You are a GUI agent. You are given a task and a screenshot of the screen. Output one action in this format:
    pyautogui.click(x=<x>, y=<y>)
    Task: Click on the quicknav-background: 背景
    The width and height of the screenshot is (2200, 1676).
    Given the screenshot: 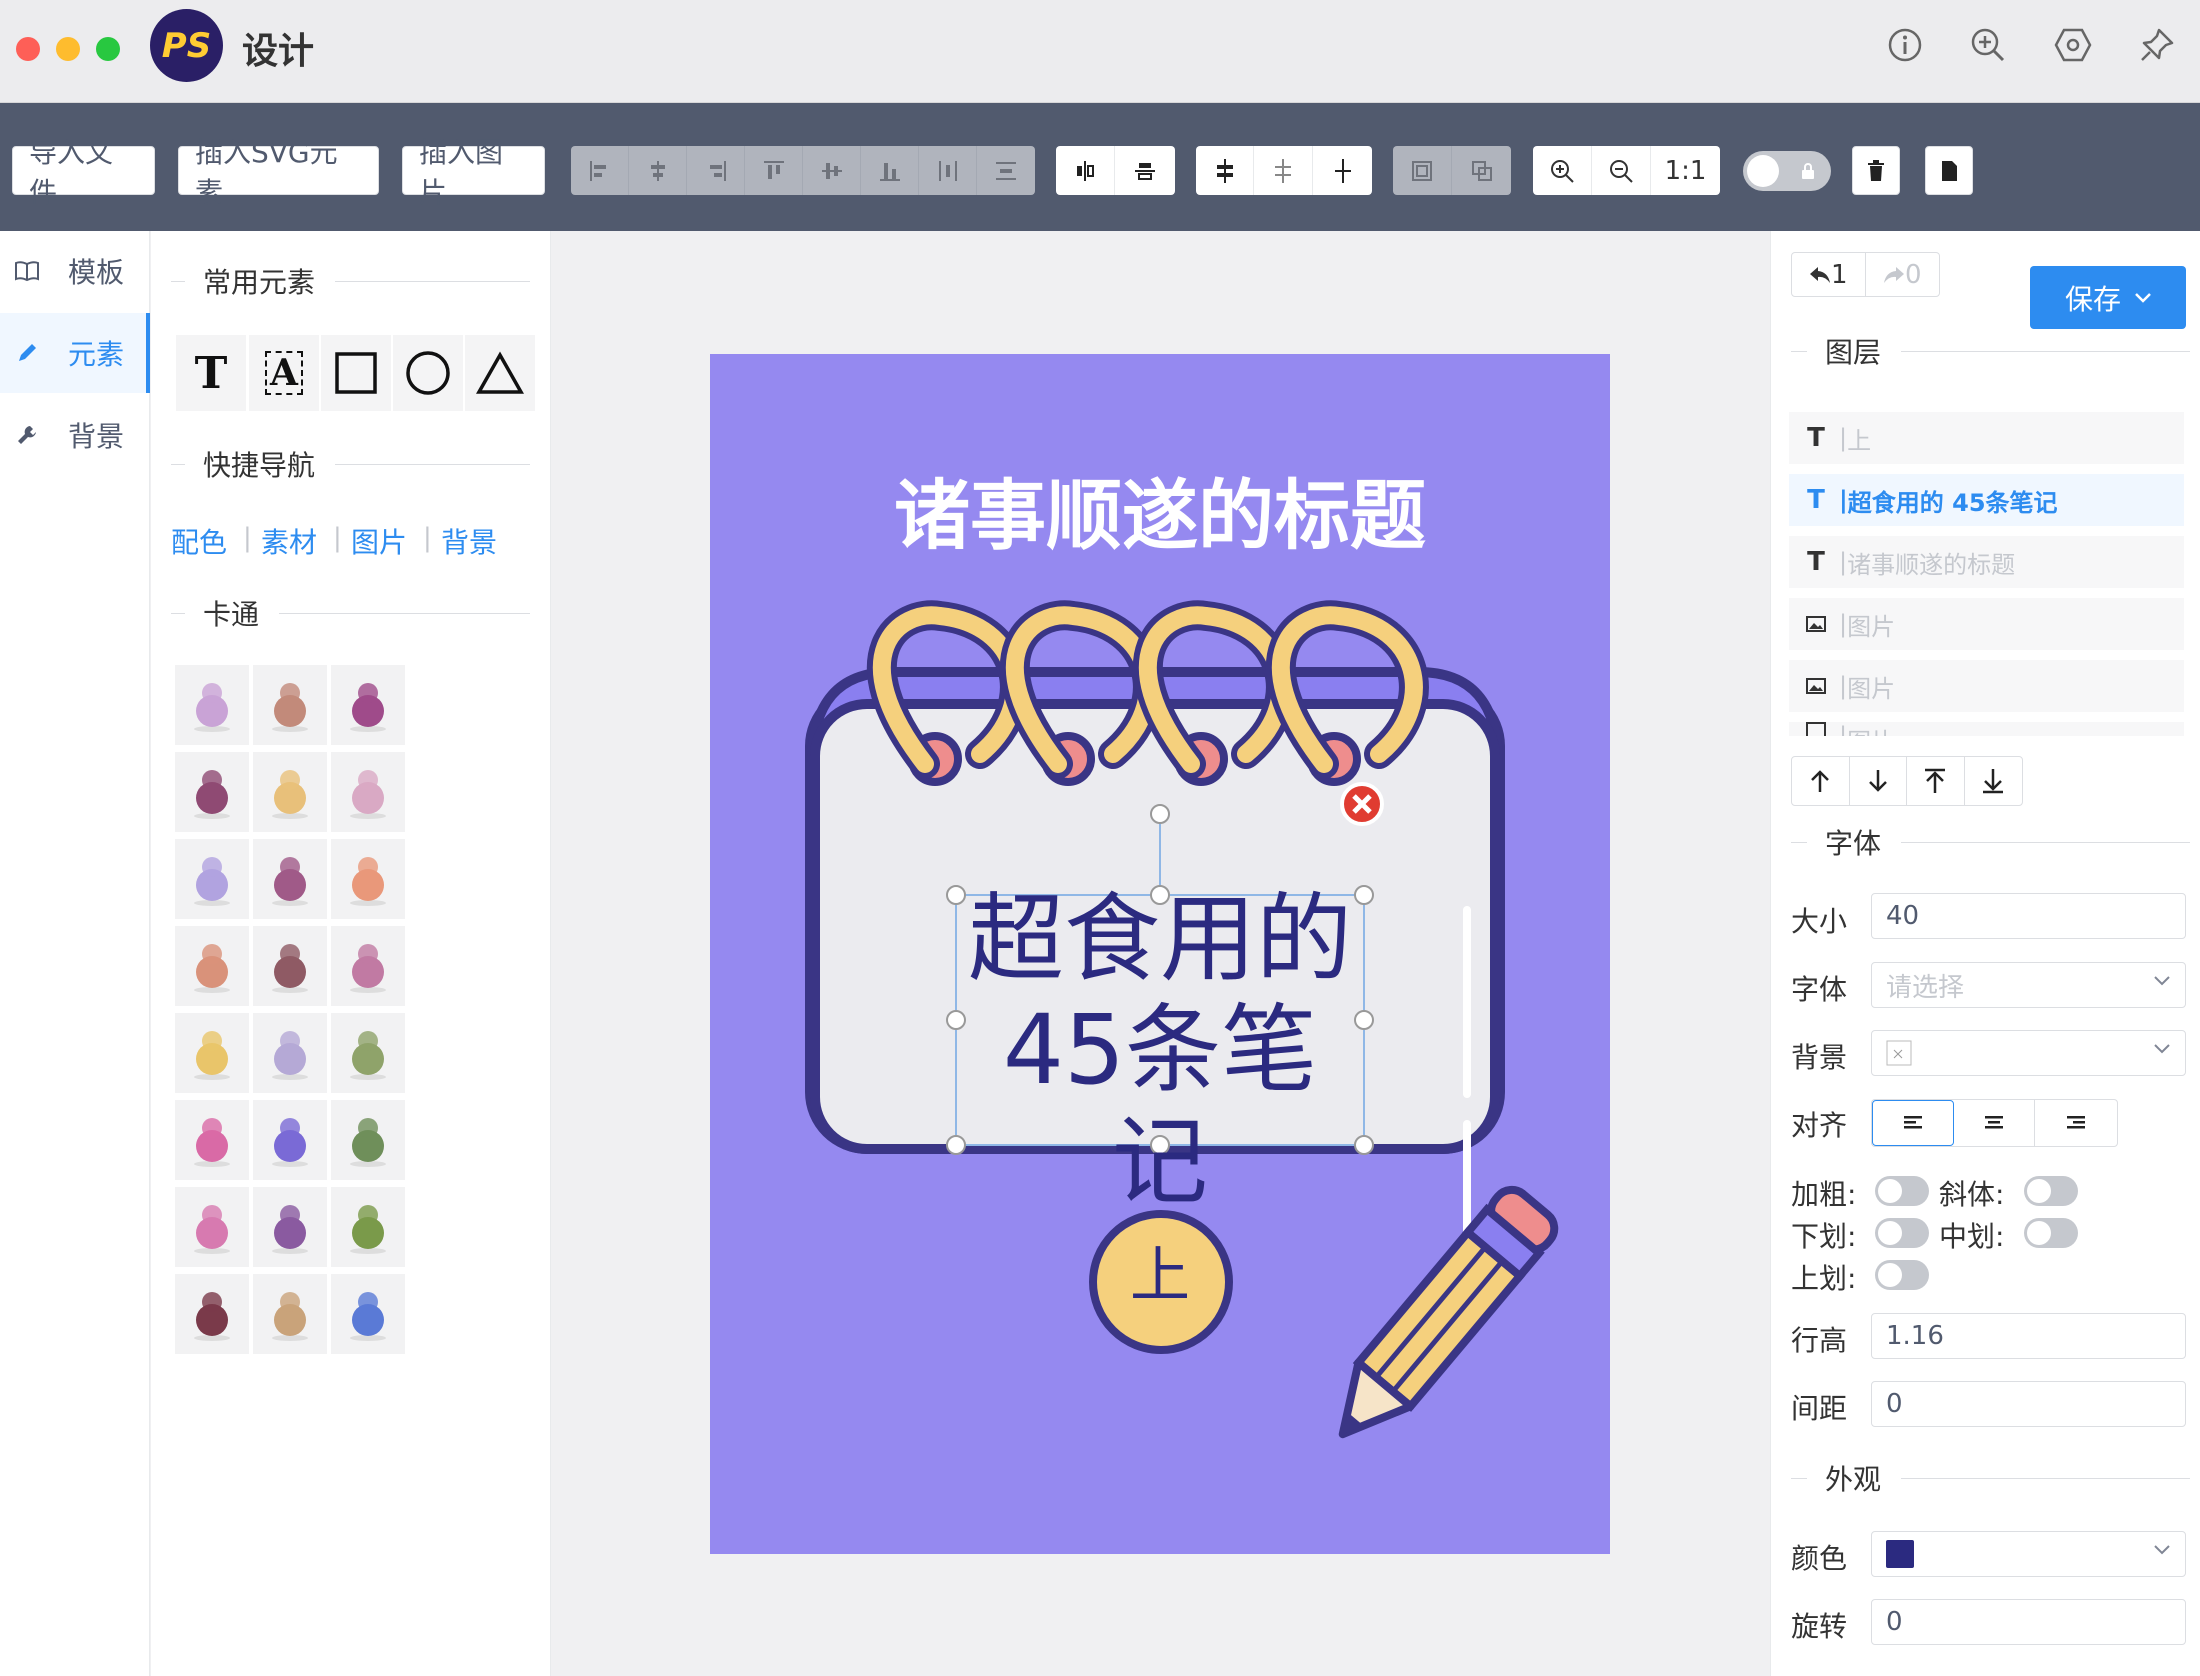 What is the action you would take?
    pyautogui.click(x=469, y=541)
    